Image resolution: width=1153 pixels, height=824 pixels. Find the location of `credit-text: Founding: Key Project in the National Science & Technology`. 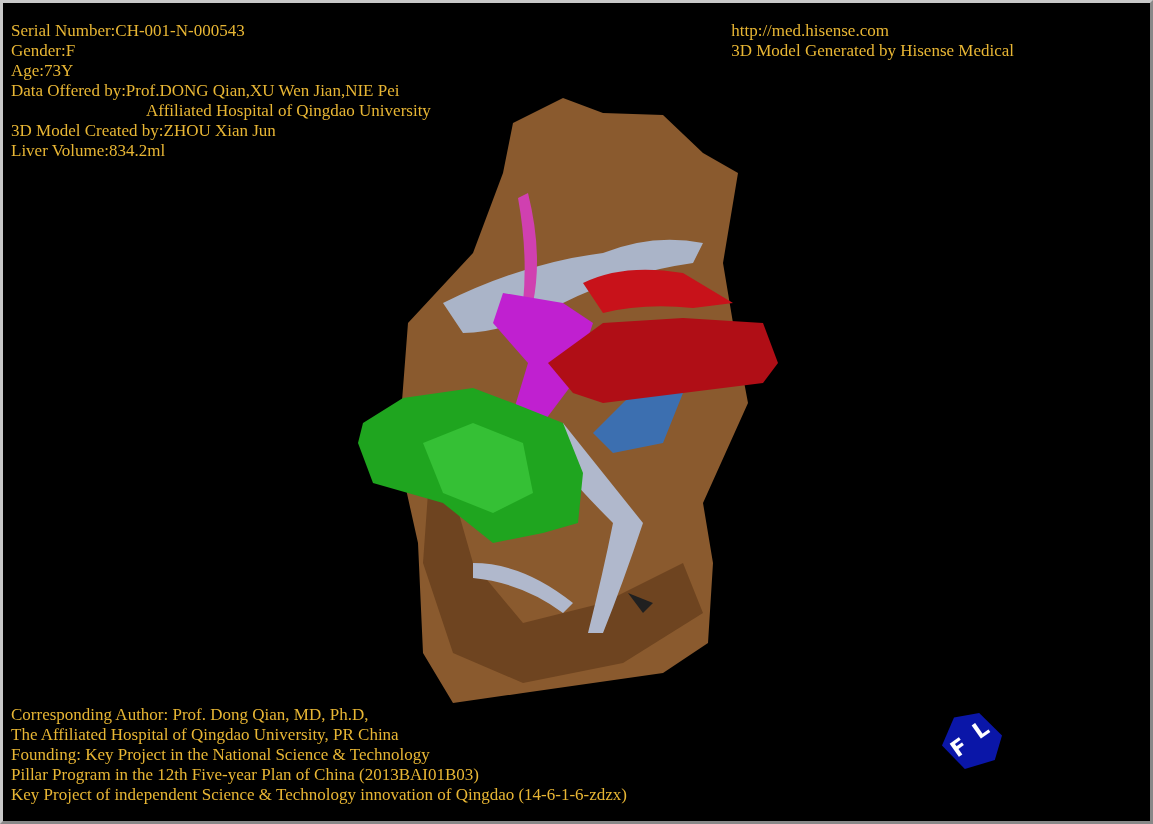

credit-text: Founding: Key Project in the National Science & Technology is located at coordinates (220, 755).